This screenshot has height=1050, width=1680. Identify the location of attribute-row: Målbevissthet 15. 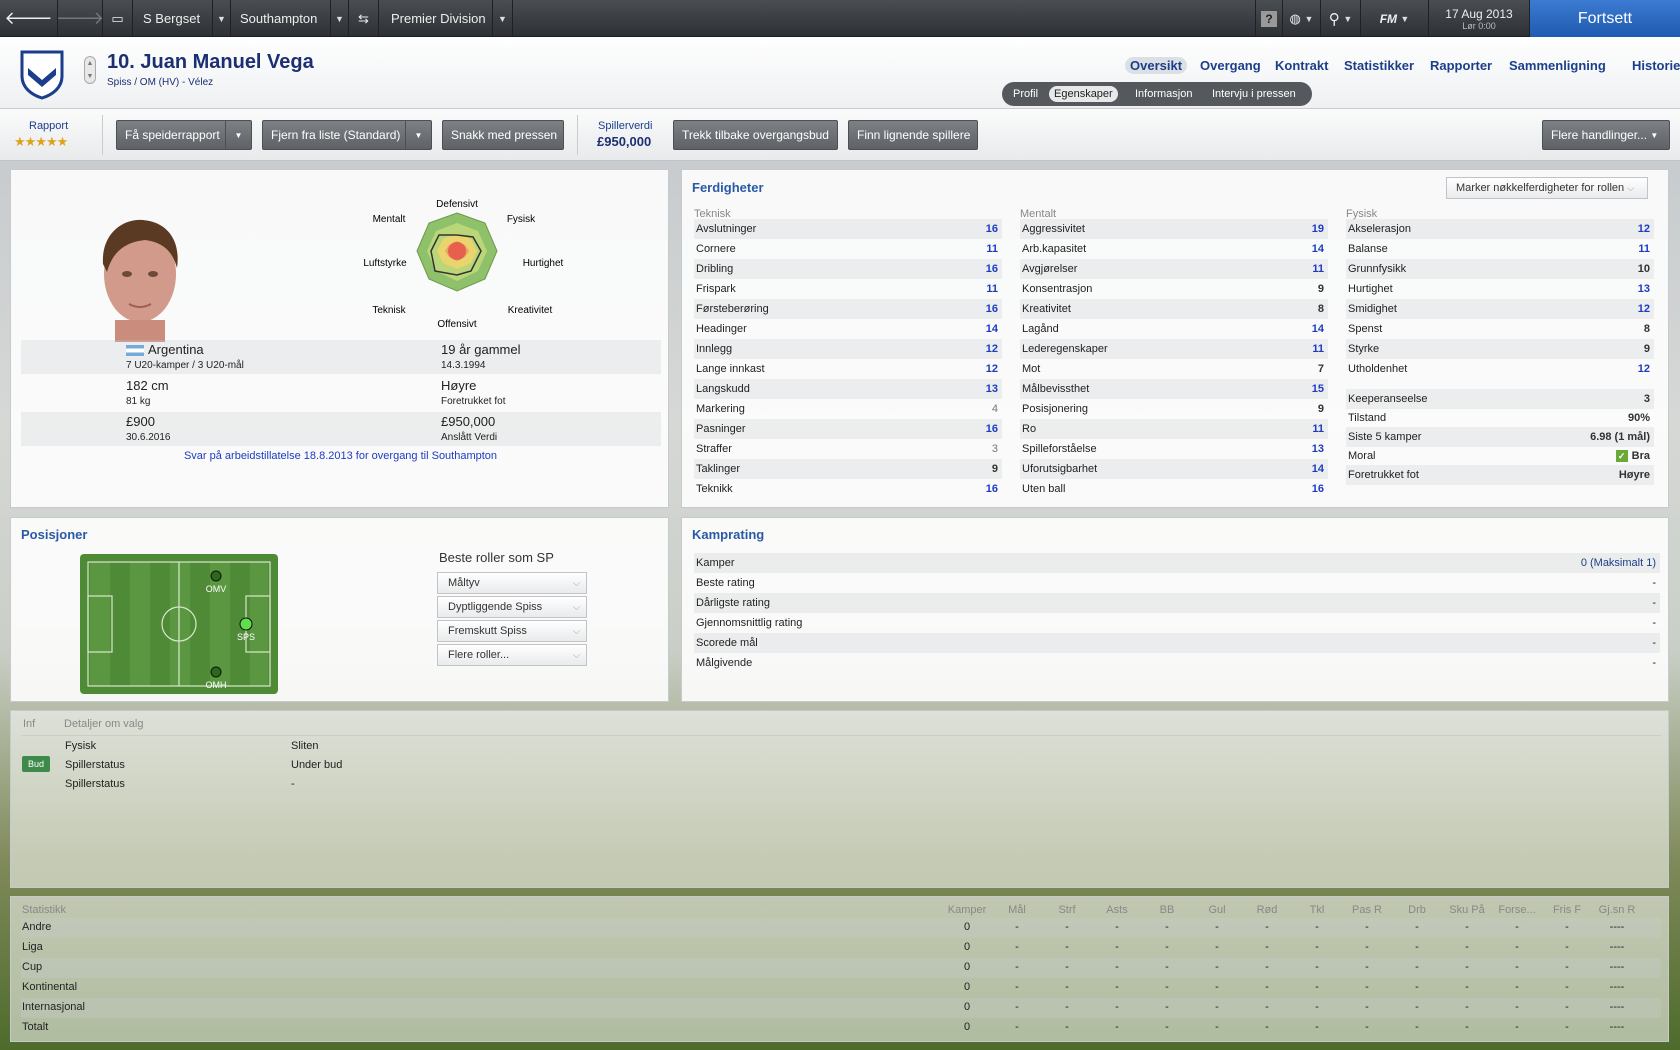
(1174, 389).